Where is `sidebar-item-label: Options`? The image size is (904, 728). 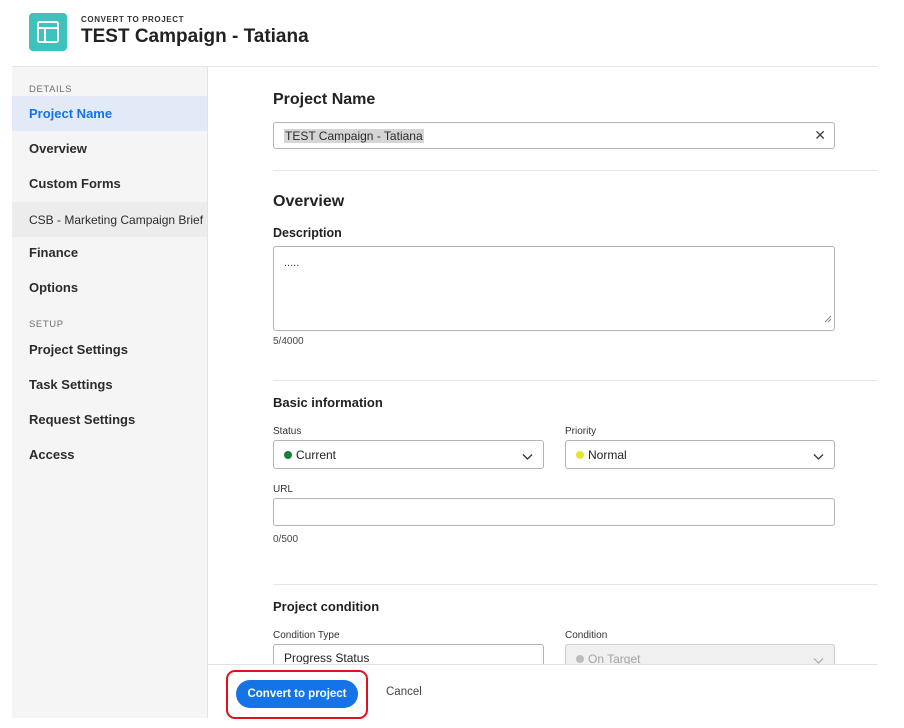 sidebar-item-label: Options is located at coordinates (54, 287).